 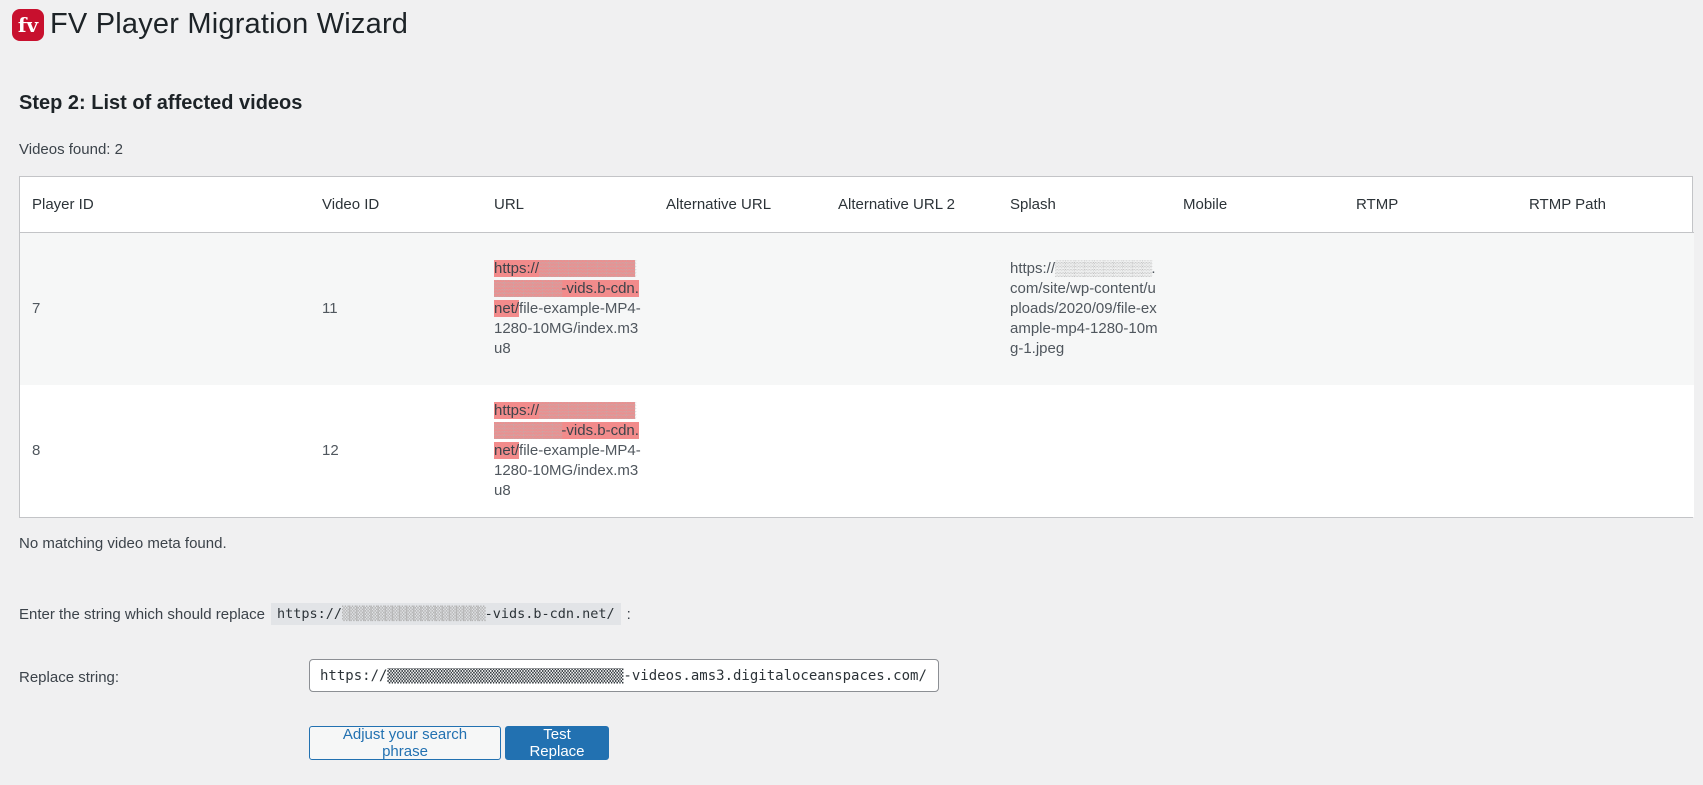 What do you see at coordinates (1605, 205) in the screenshot?
I see `column-header-rtmp-path: RTMP Path` at bounding box center [1605, 205].